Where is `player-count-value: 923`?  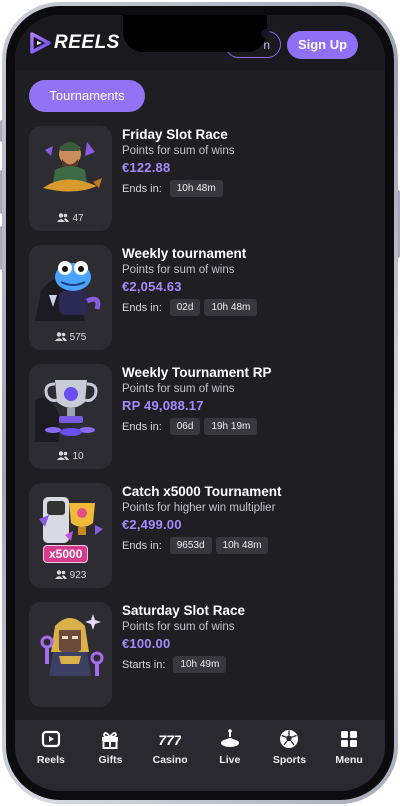 player-count-value: 923 is located at coordinates (78, 575).